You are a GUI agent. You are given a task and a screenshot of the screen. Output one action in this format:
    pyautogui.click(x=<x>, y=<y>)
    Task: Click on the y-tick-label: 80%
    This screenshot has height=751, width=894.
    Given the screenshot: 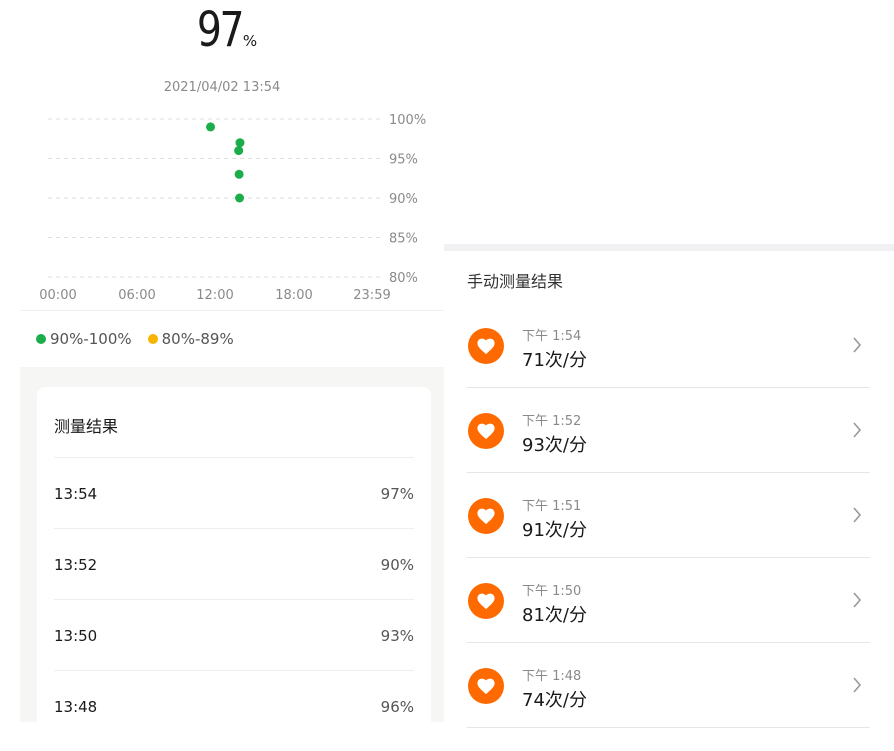 What is the action you would take?
    pyautogui.click(x=403, y=278)
    